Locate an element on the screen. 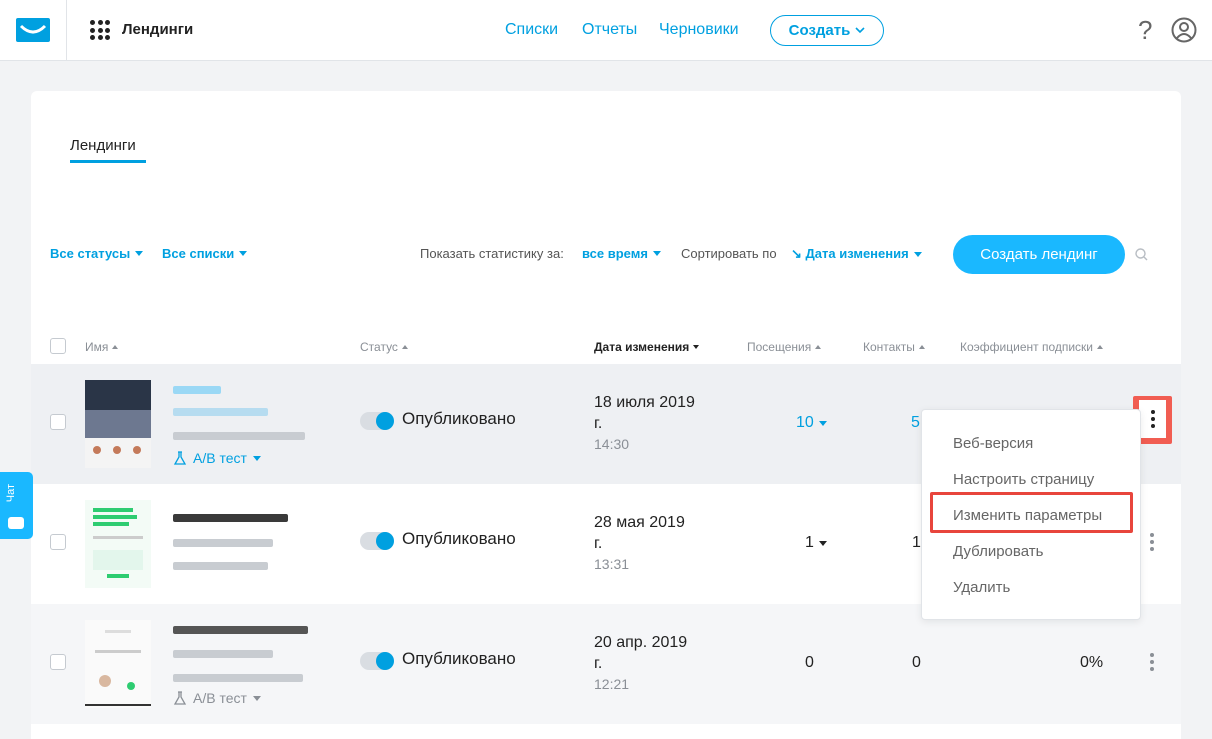  col-visits: Посещения is located at coordinates (784, 347).